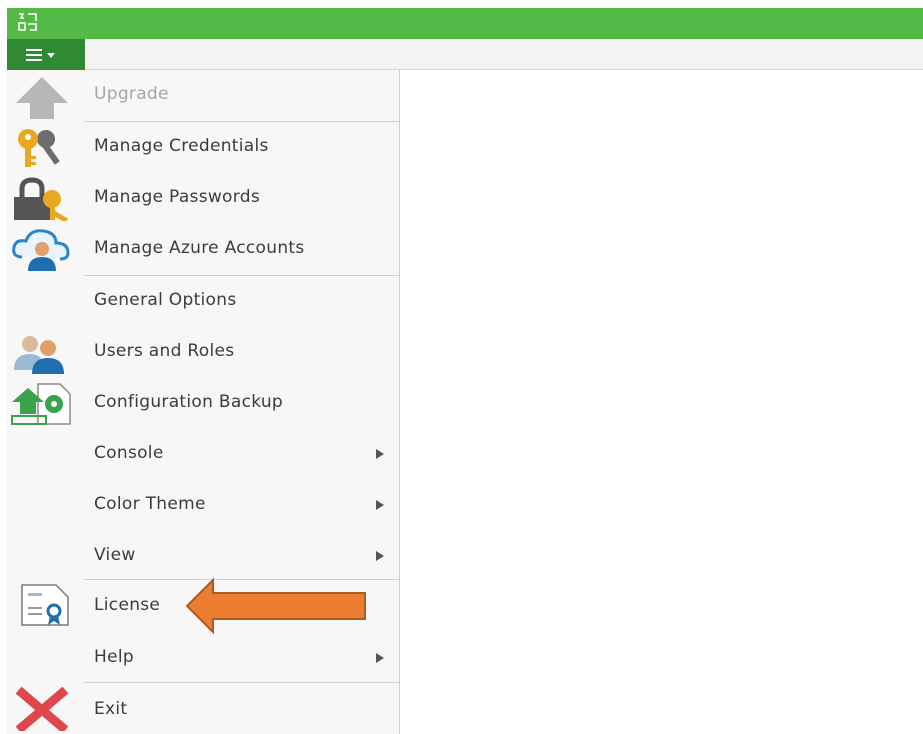 Image resolution: width=923 pixels, height=734 pixels. What do you see at coordinates (203, 555) in the screenshot?
I see `menu-item-view: View` at bounding box center [203, 555].